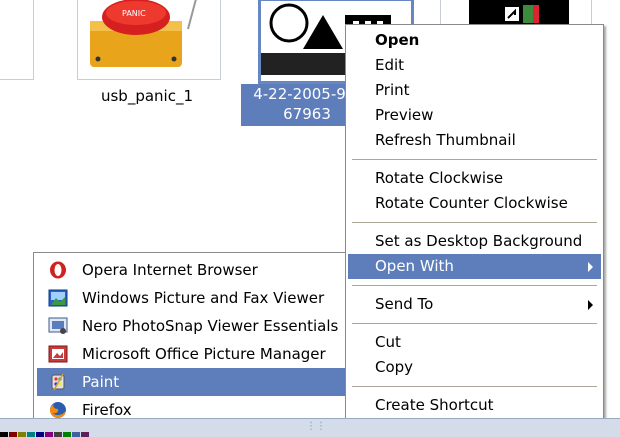 The width and height of the screenshot is (620, 437). I want to click on menu-item-set-desktop-background: Set as Desktop Background, so click(474, 241).